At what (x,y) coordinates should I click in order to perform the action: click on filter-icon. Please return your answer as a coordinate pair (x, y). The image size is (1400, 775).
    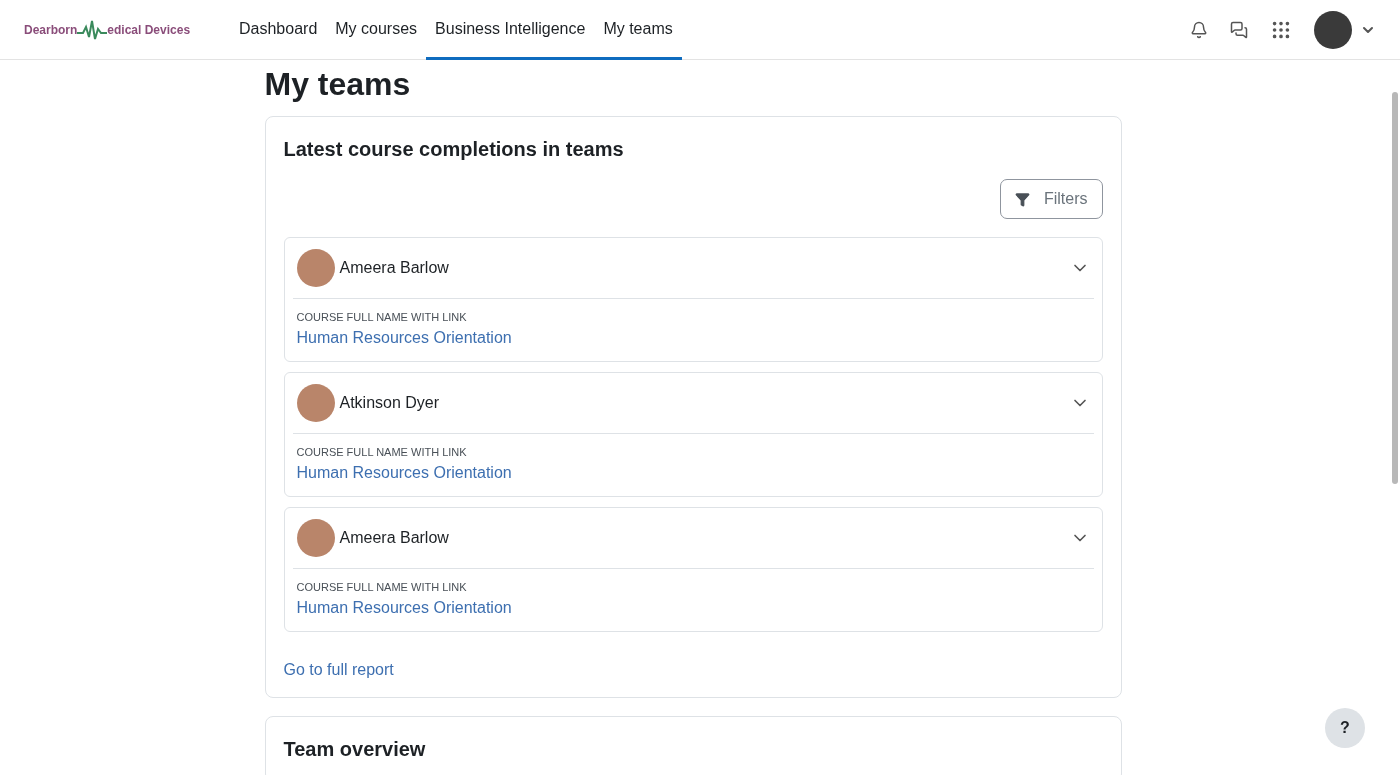
    Looking at the image, I should click on (1022, 199).